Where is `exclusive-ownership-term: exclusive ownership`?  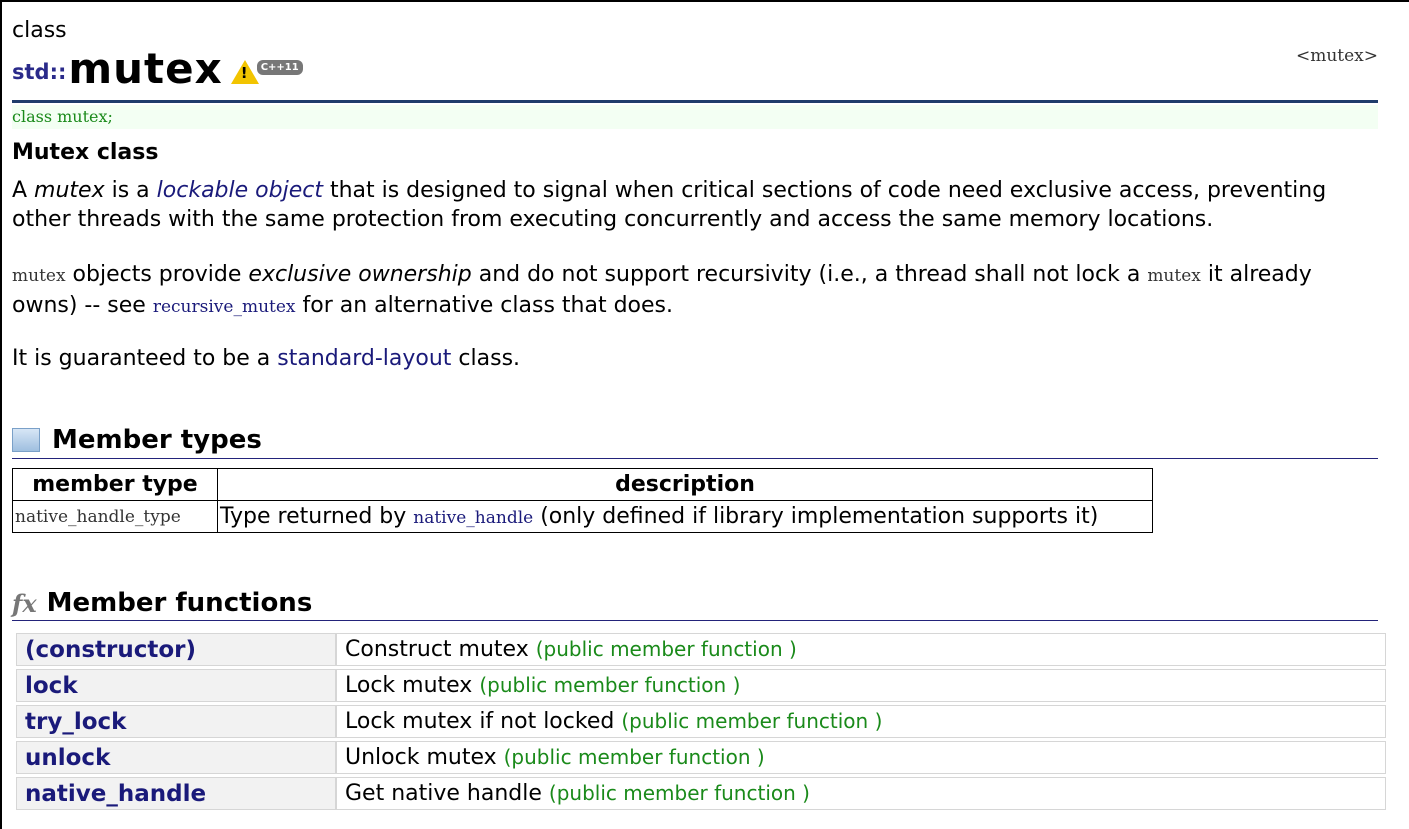
exclusive-ownership-term: exclusive ownership is located at coordinates (360, 274).